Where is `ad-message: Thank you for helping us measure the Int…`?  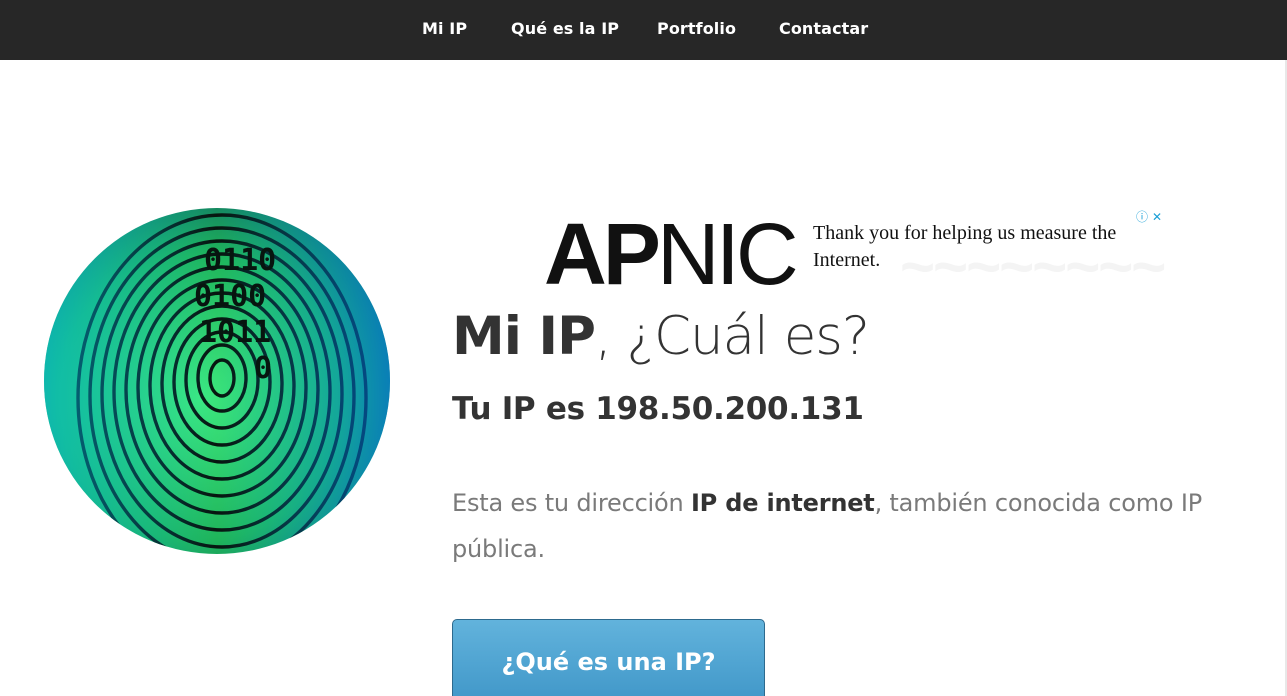
ad-message: Thank you for helping us measure the Int… is located at coordinates (965, 246).